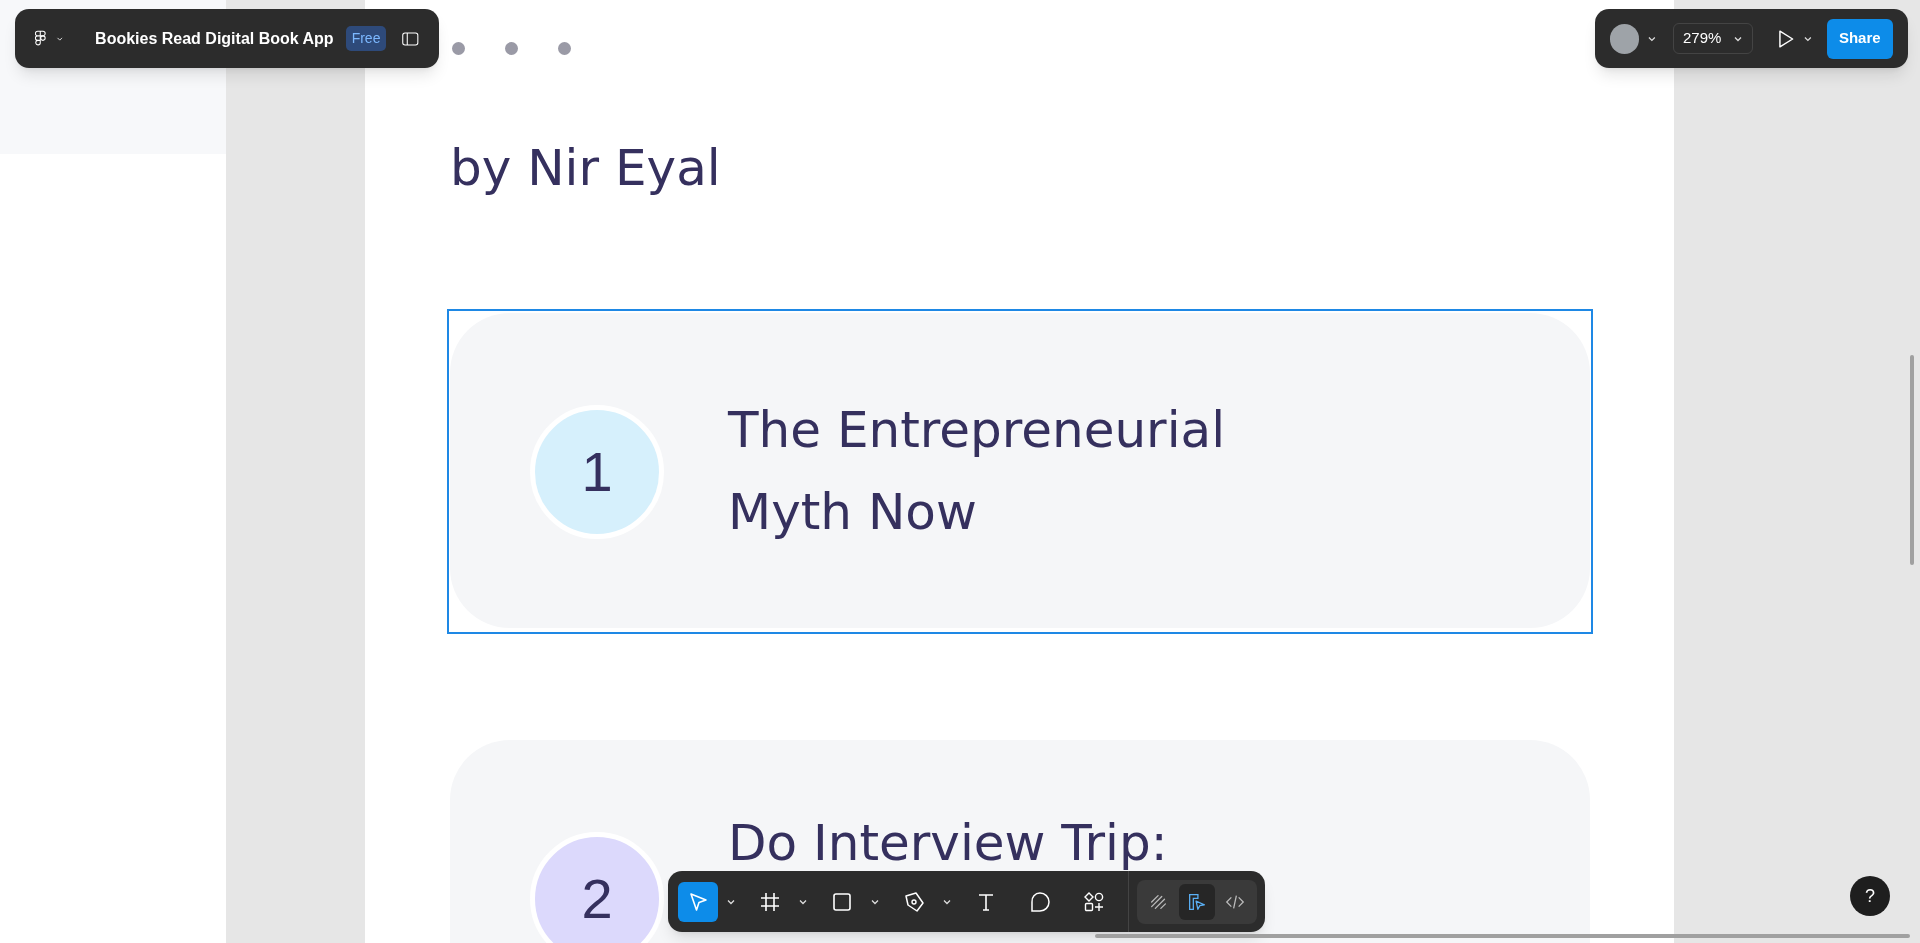 The height and width of the screenshot is (943, 1920). What do you see at coordinates (698, 901) in the screenshot?
I see `move-tool` at bounding box center [698, 901].